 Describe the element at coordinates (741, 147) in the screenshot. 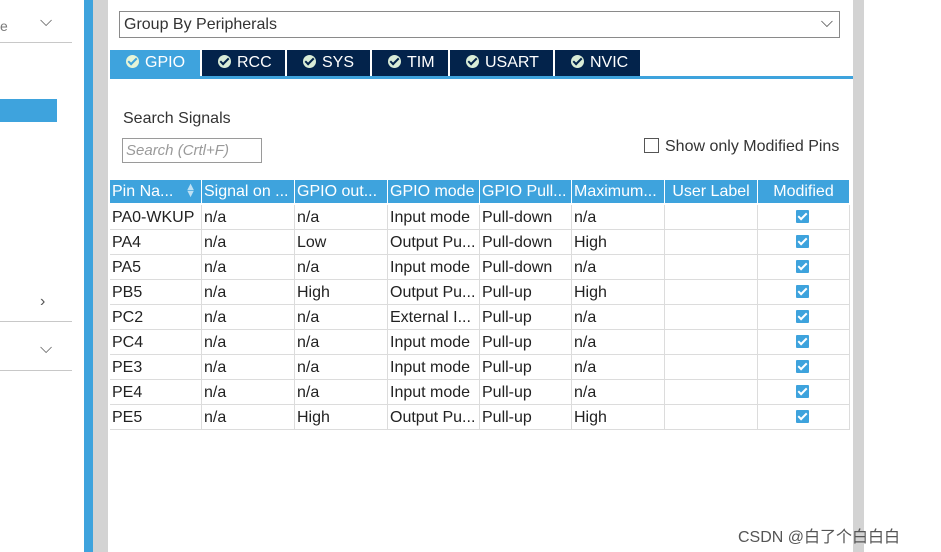

I see `show-modified-toggle: Show only Modified Pins` at that location.